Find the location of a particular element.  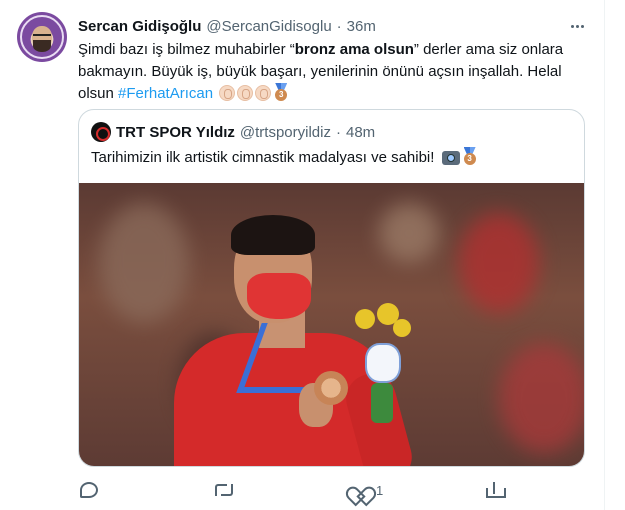

retweet-button is located at coordinates (228, 490).